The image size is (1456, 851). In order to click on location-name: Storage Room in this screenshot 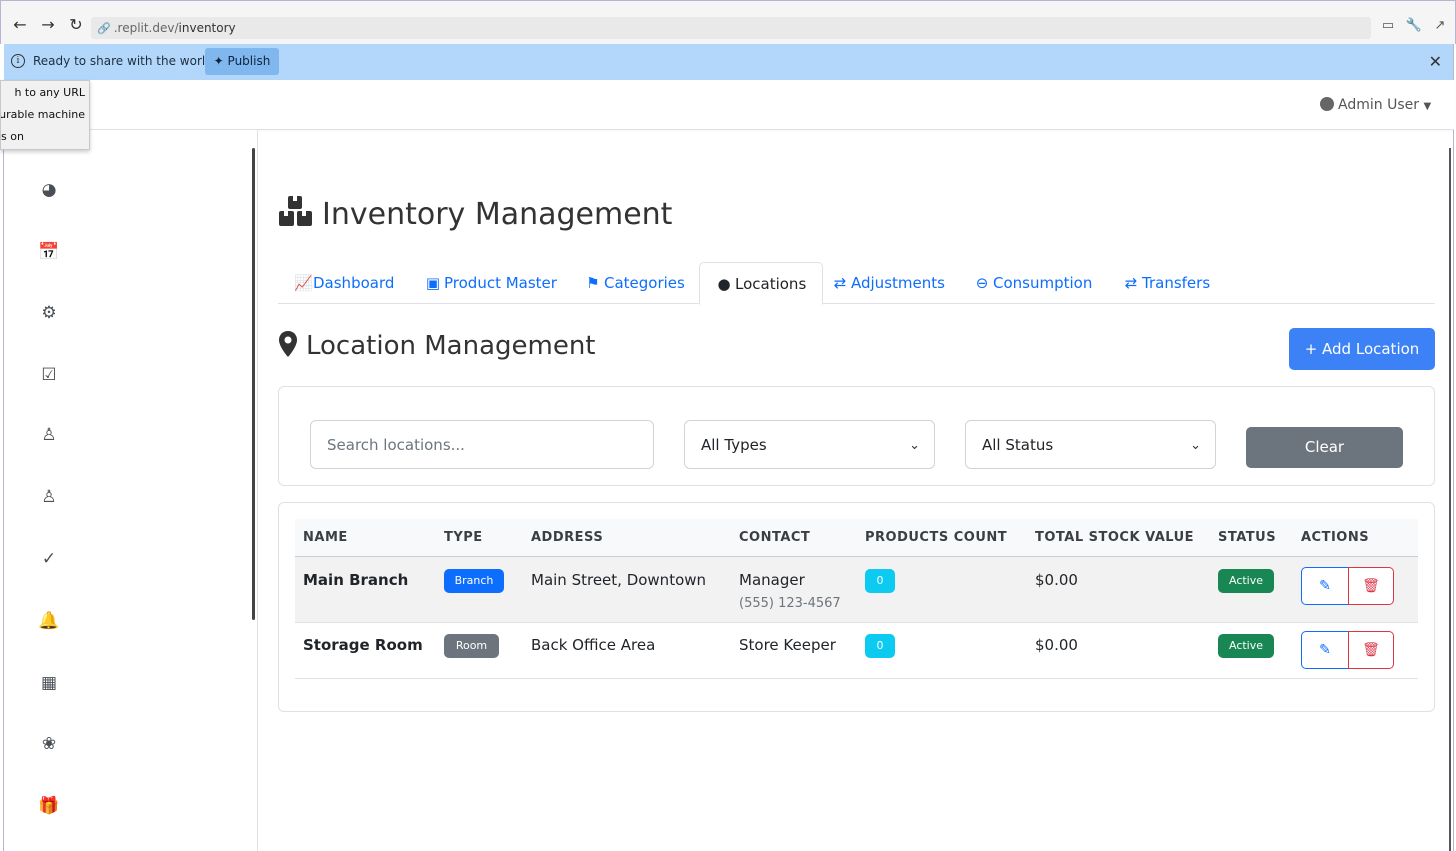, I will do `click(363, 645)`.